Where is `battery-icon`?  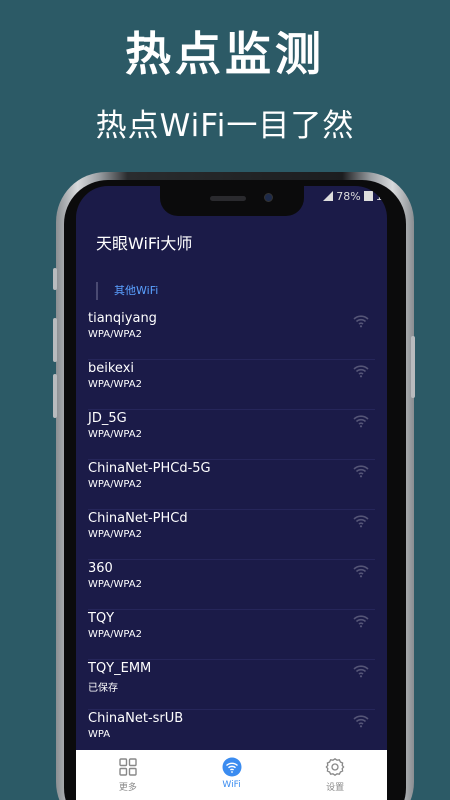 battery-icon is located at coordinates (368, 196).